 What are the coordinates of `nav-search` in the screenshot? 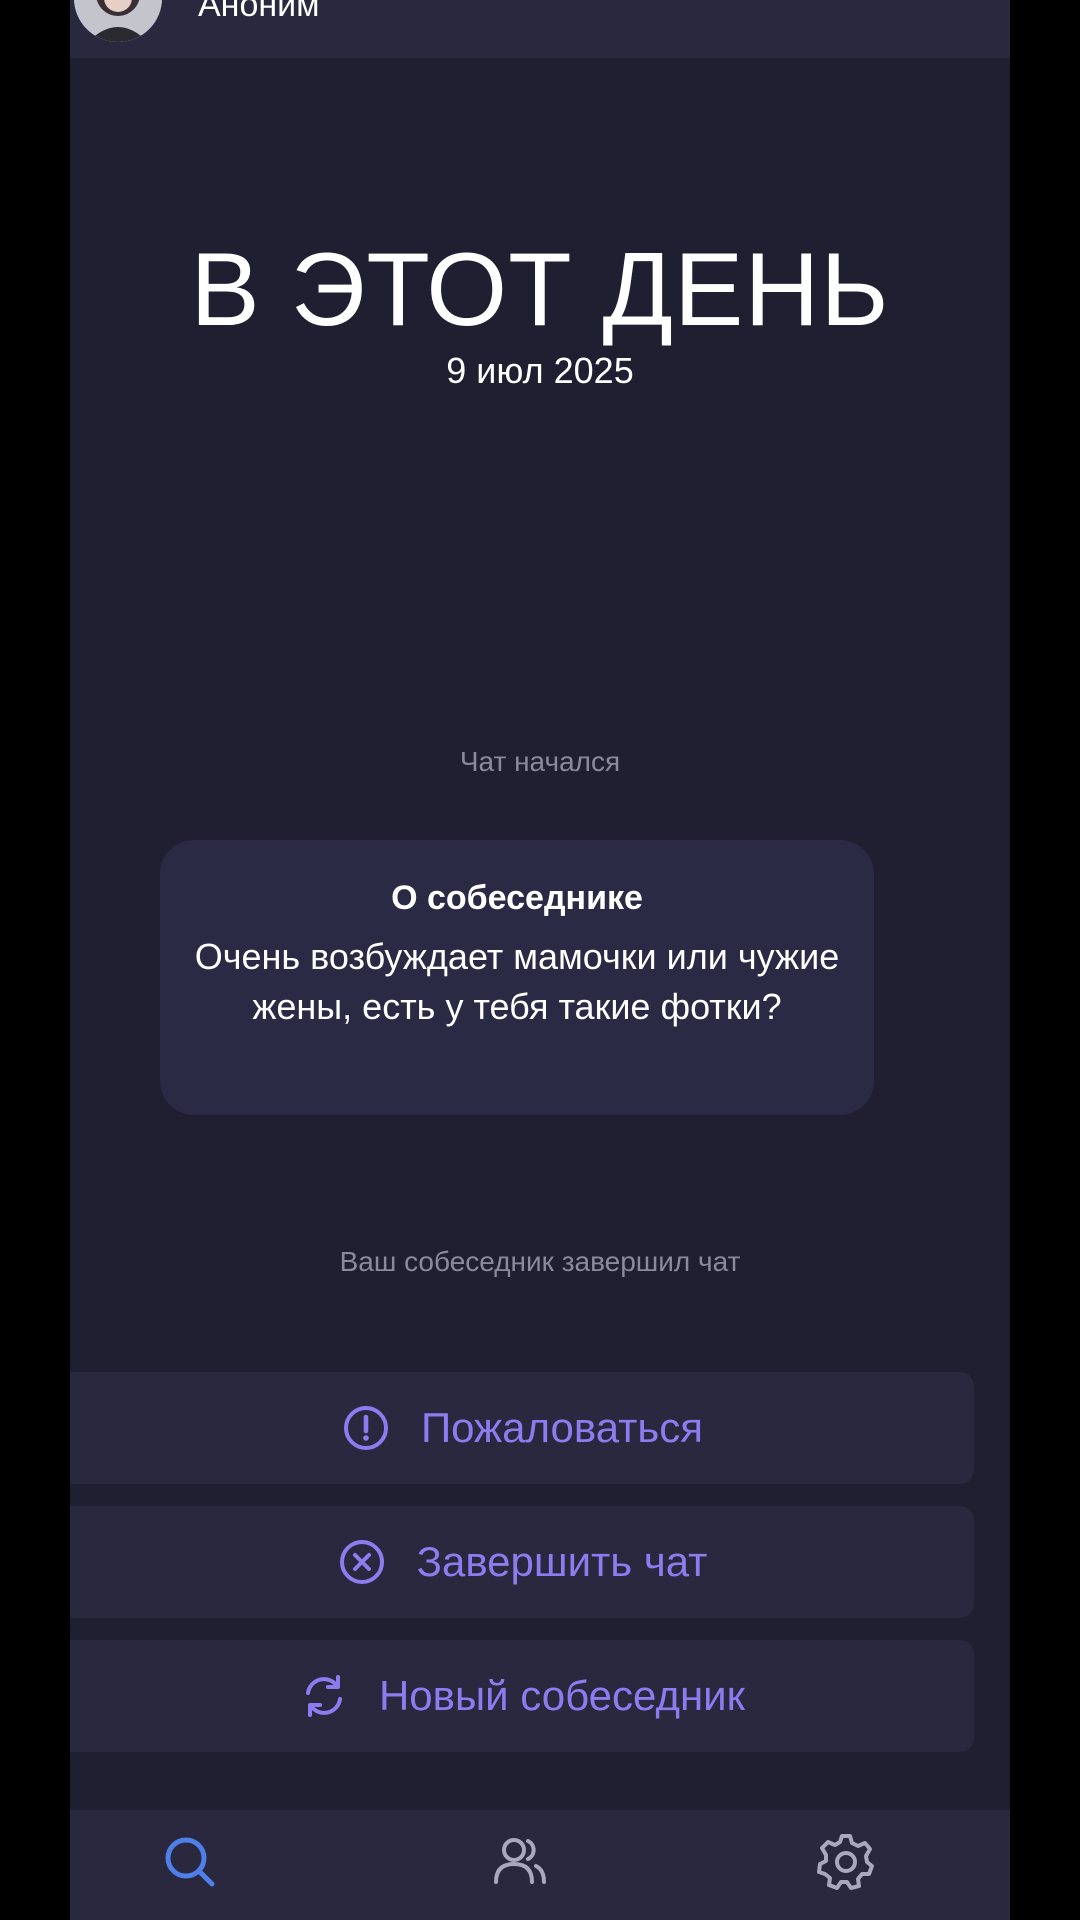 It's located at (190, 1862).